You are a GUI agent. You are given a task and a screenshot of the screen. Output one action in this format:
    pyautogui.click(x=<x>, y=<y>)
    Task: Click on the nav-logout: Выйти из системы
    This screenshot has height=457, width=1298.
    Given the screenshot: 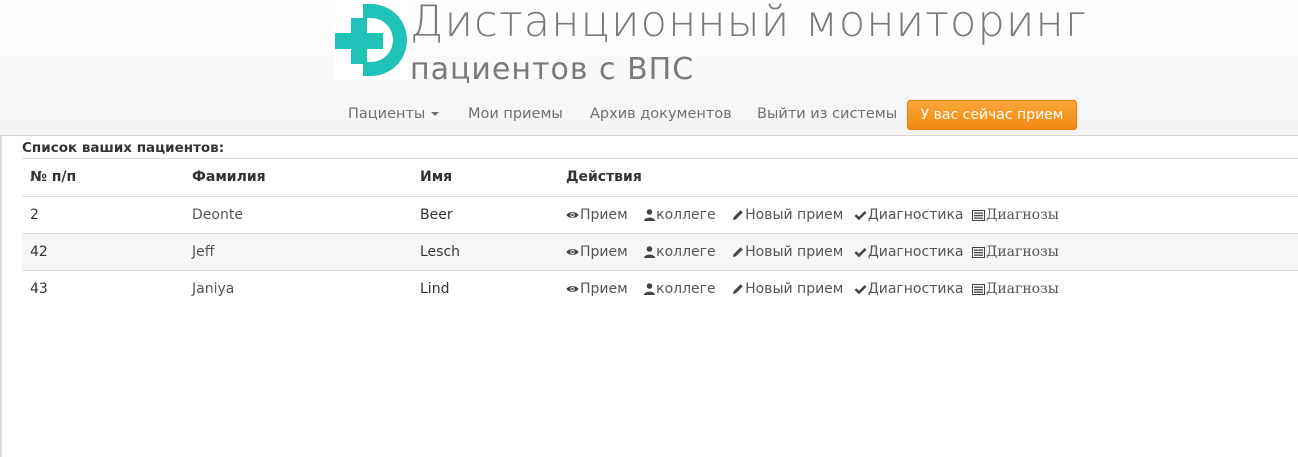 What is the action you would take?
    pyautogui.click(x=827, y=115)
    